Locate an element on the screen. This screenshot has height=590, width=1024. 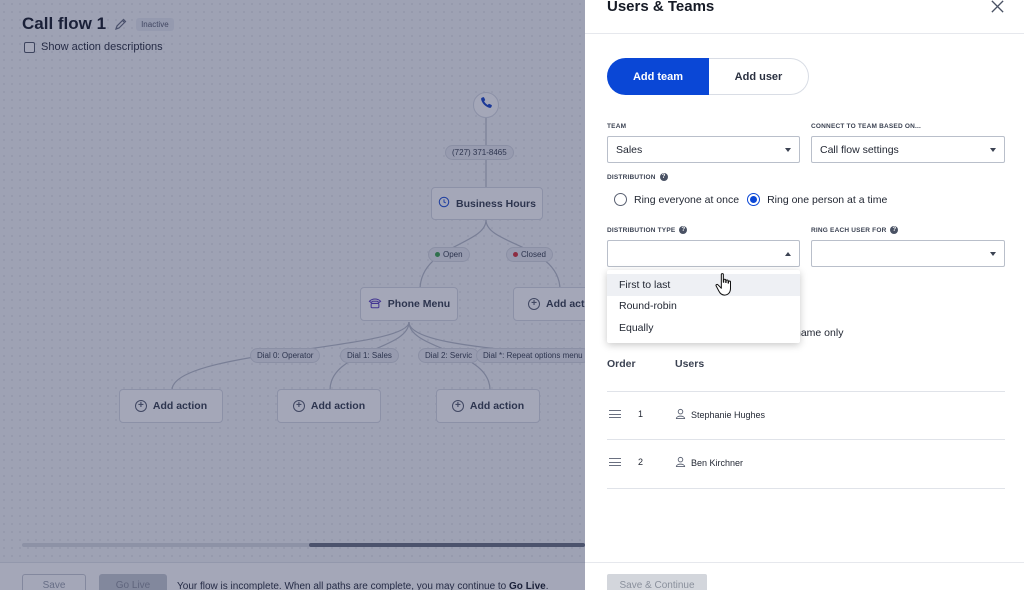
panel-title: Users & Teams is located at coordinates (661, 7).